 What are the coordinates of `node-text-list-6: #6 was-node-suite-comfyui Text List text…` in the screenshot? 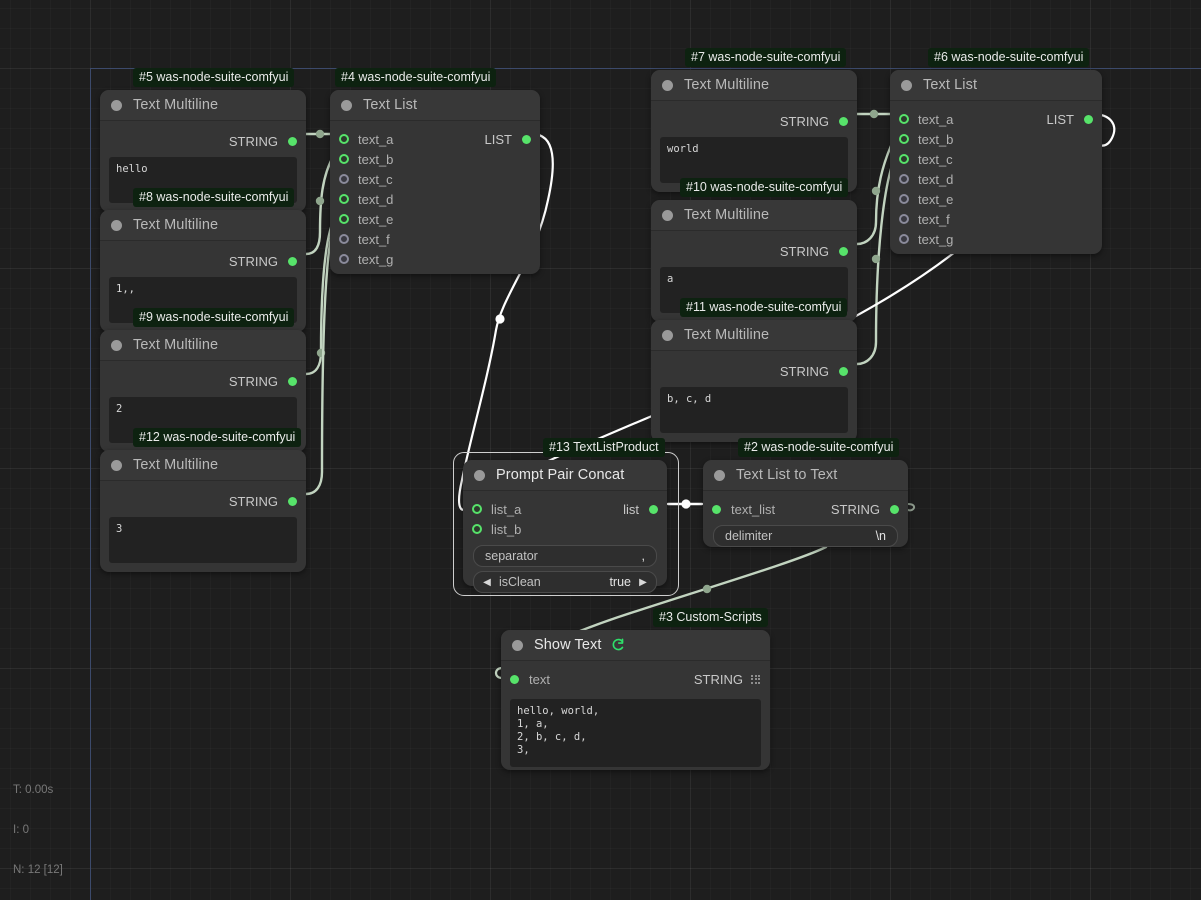 It's located at (996, 151).